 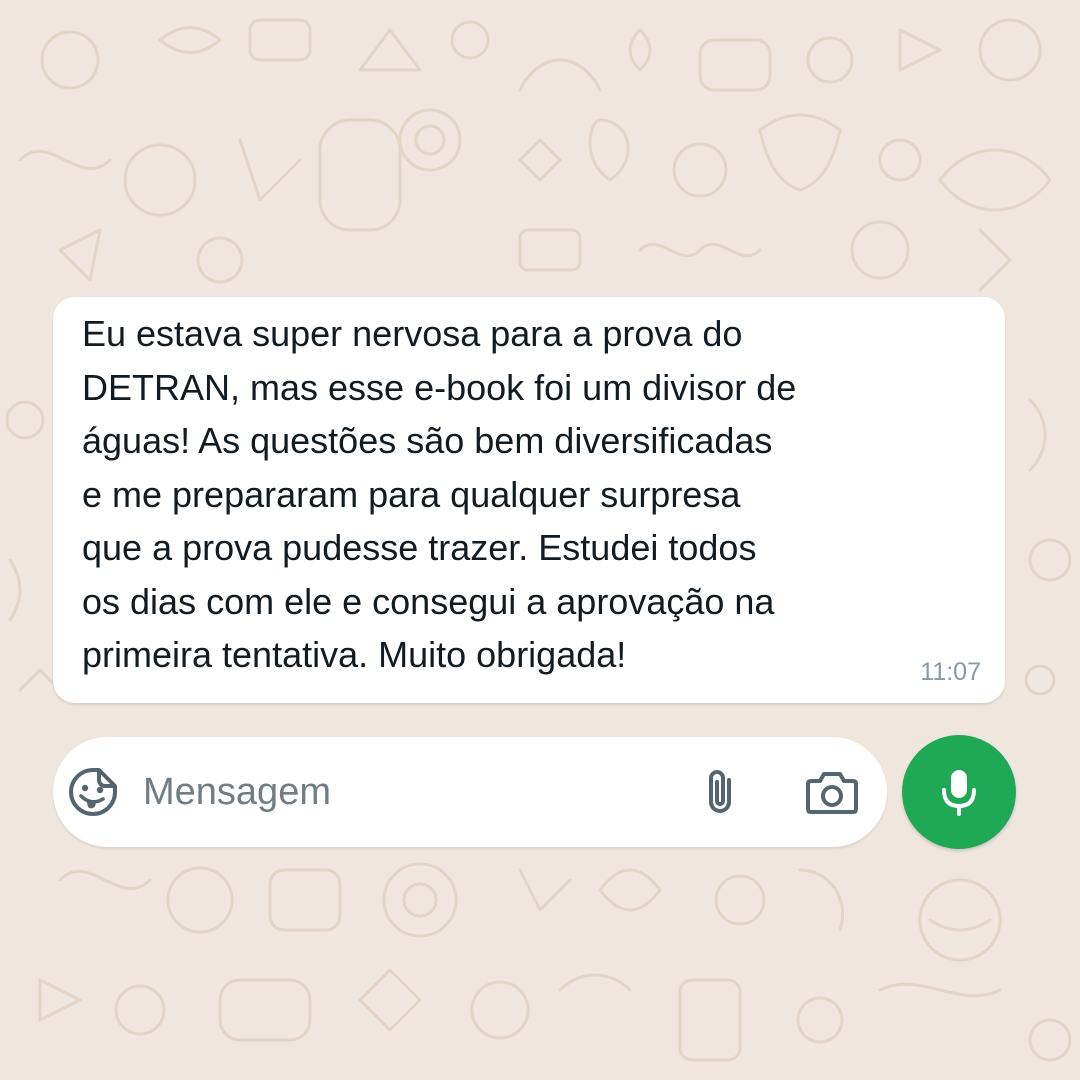 I want to click on sticker-button, so click(x=93, y=792).